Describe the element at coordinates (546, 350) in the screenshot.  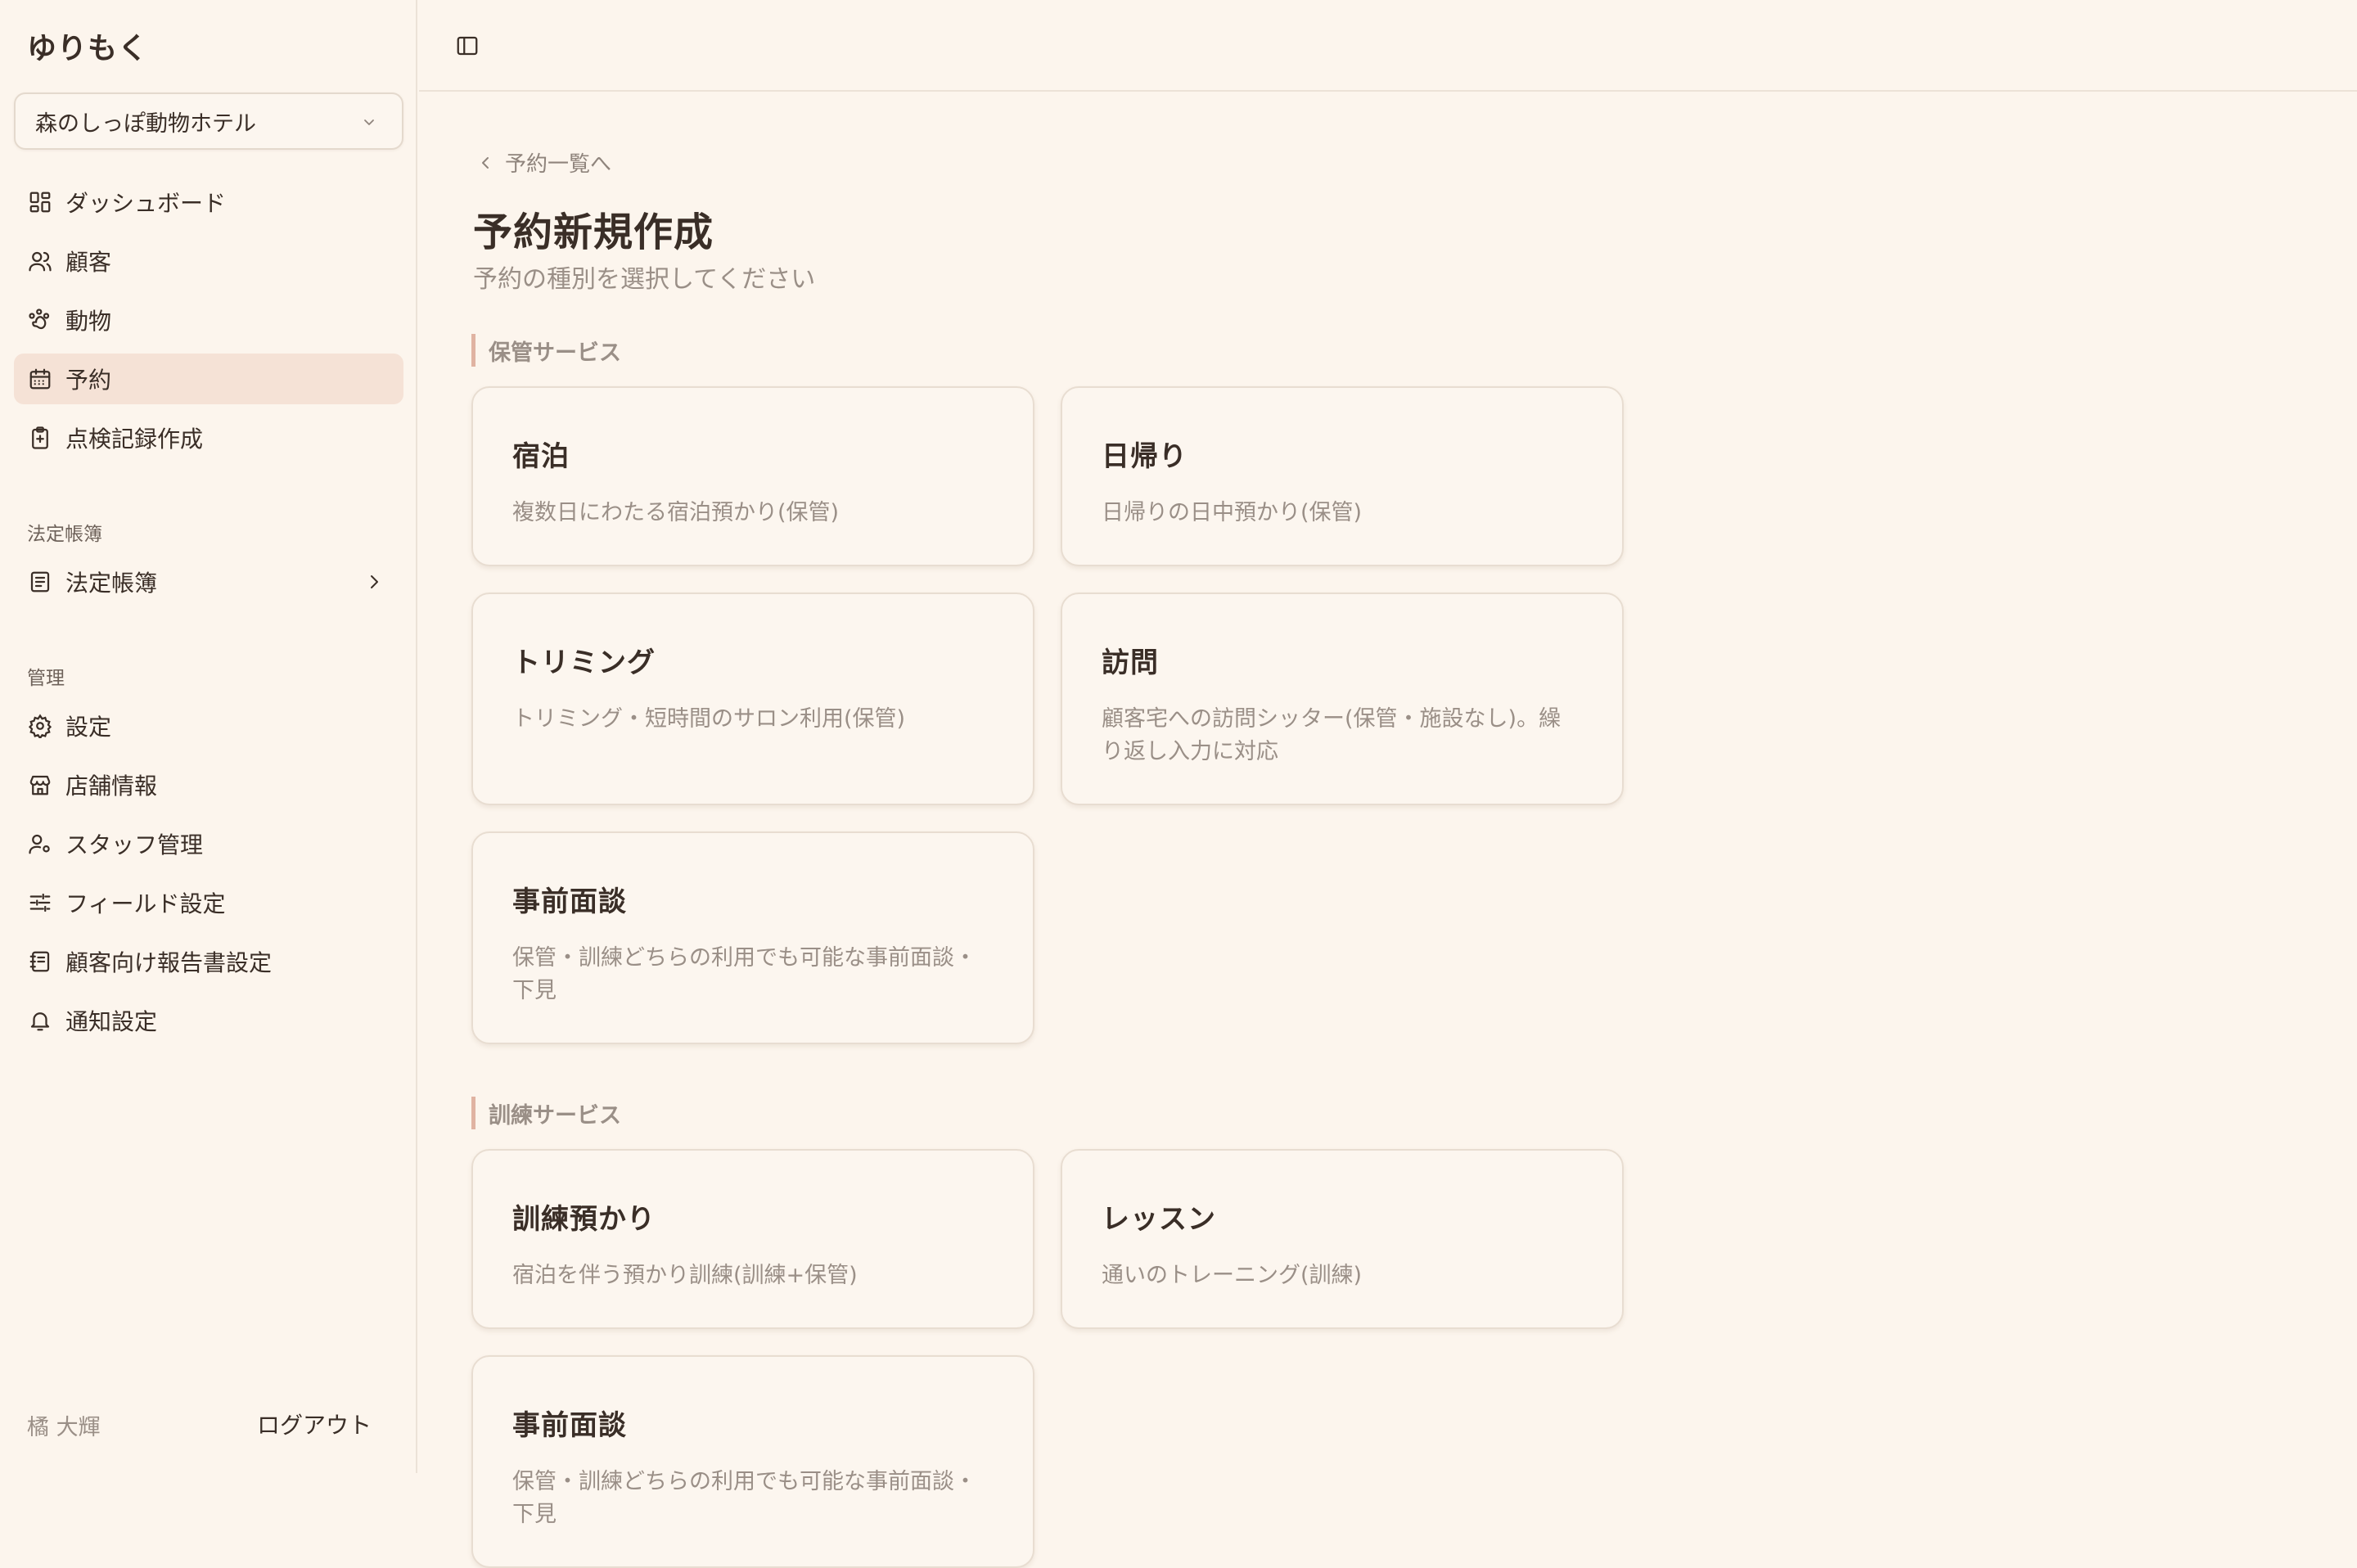
I see `group-header-storage: 保管サービス` at that location.